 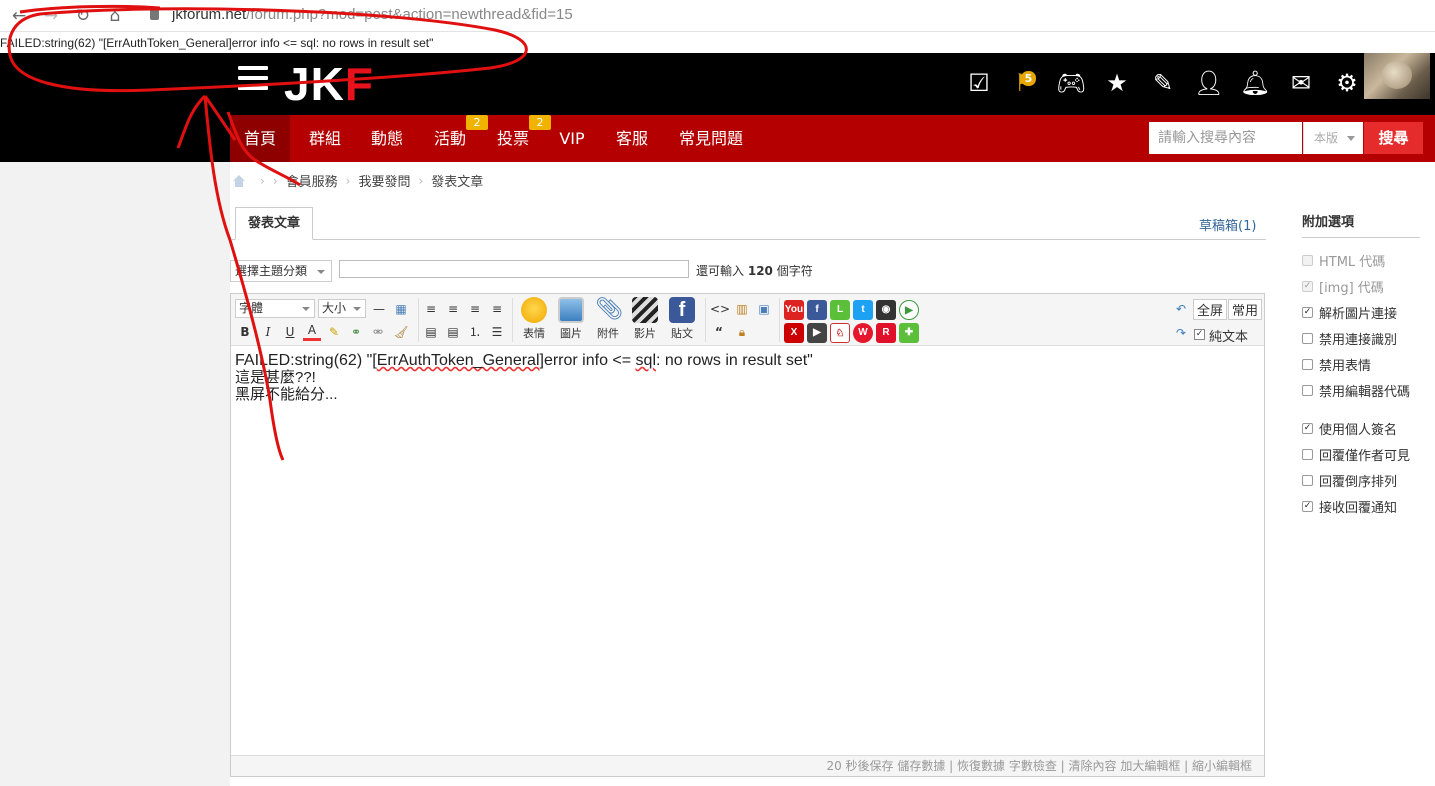 I want to click on edit-icon: ✎, so click(x=1163, y=83).